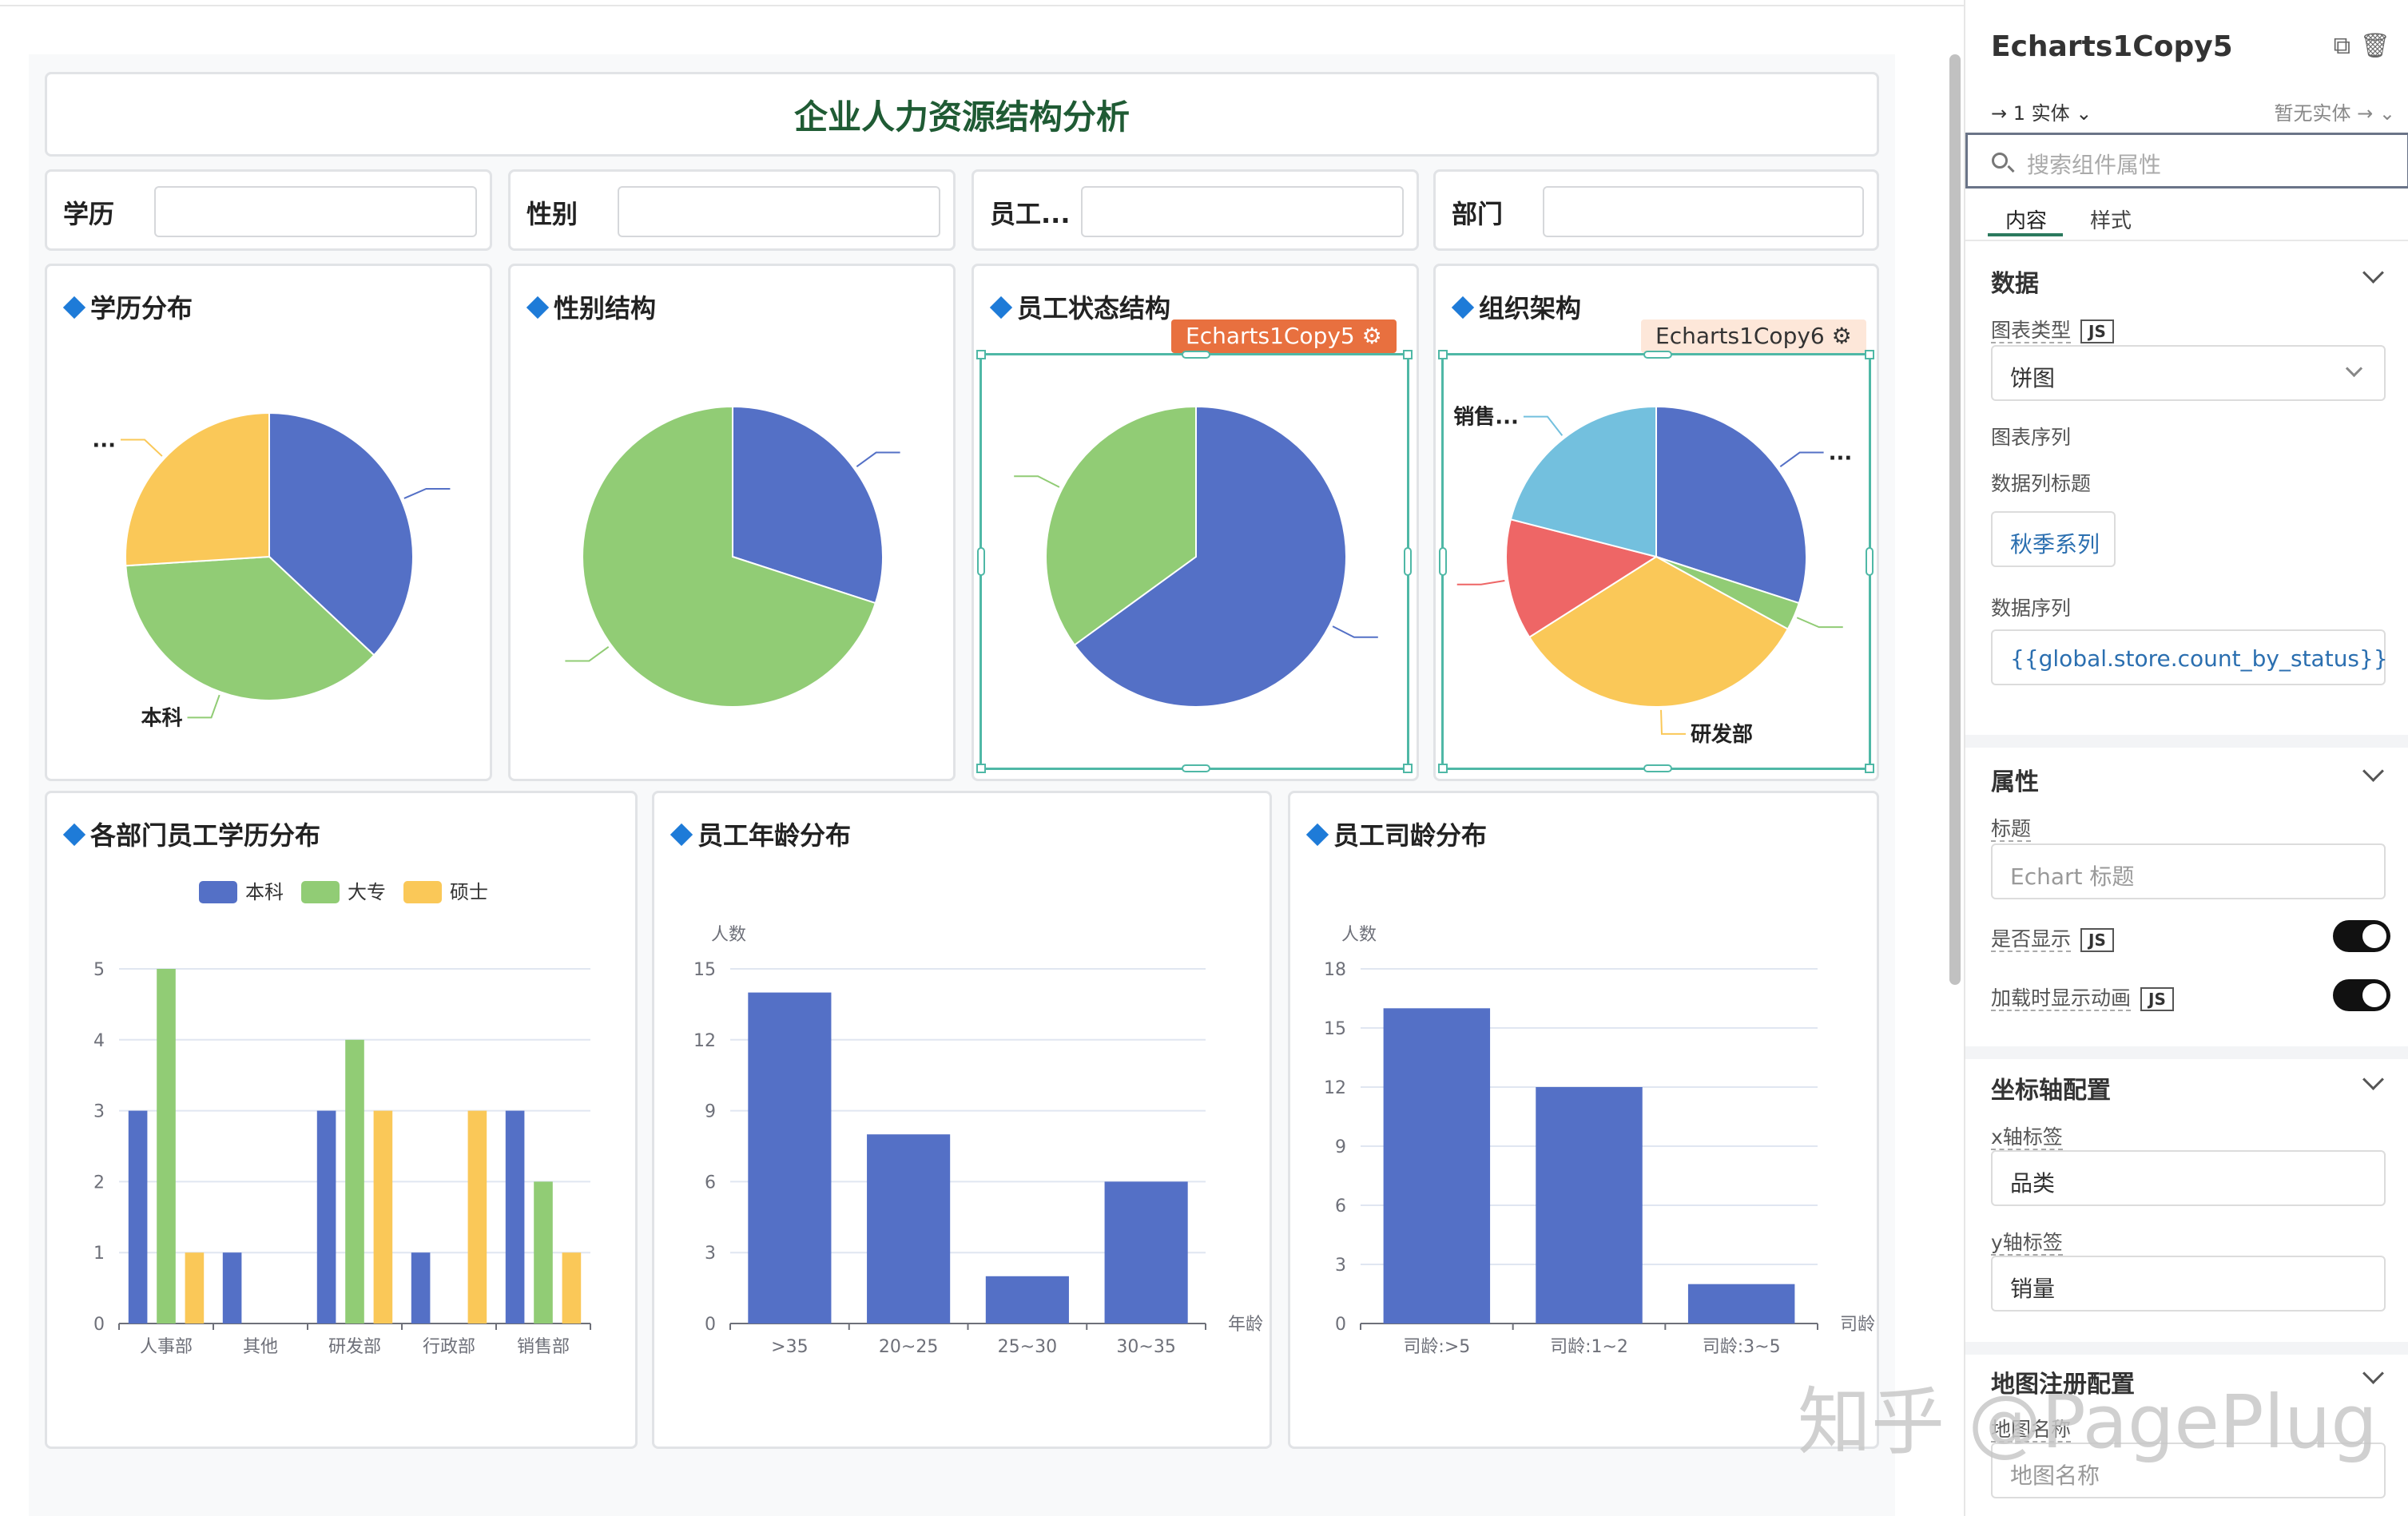  I want to click on filter-department: 部门, so click(1656, 210).